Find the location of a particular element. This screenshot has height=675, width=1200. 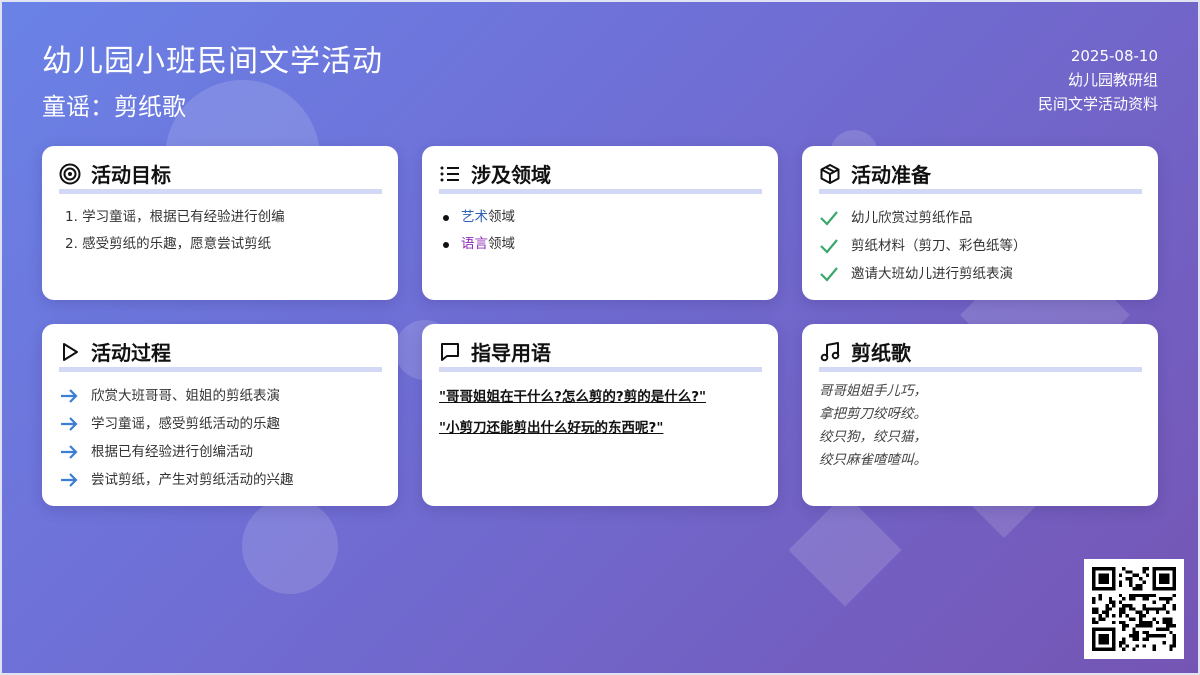

guide-quote: "小剪刀还能剪出什么好玩的东西呢?" is located at coordinates (551, 428).